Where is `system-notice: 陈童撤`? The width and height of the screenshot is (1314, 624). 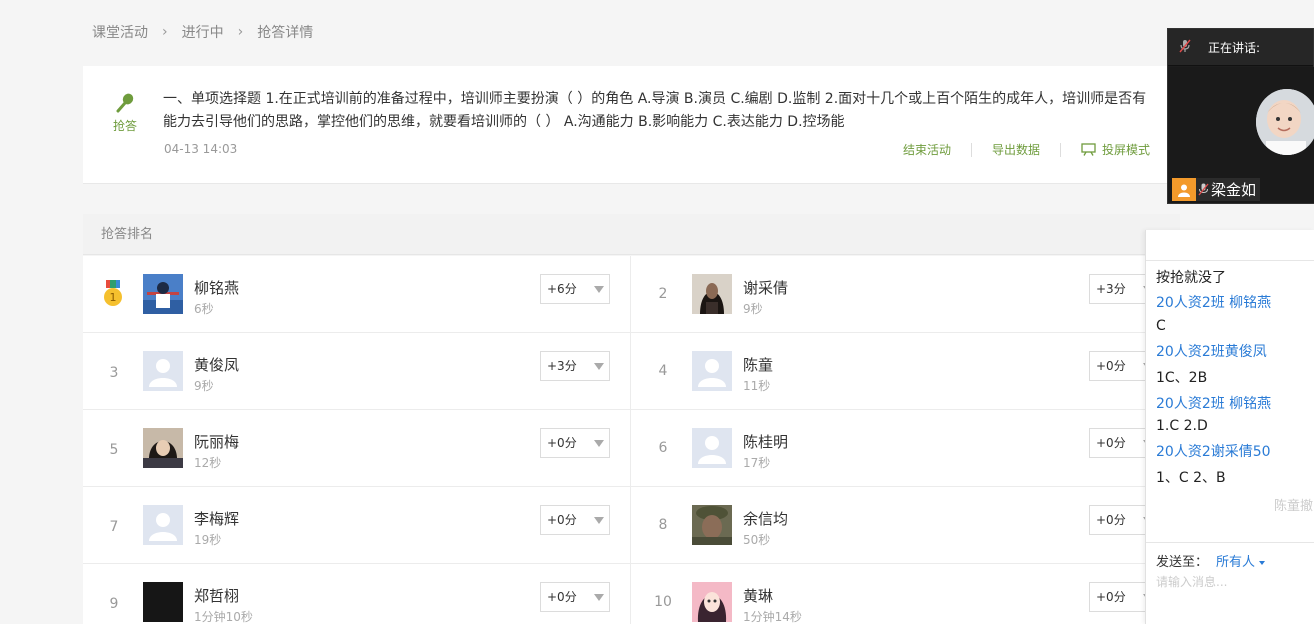 system-notice: 陈童撤 is located at coordinates (1294, 506).